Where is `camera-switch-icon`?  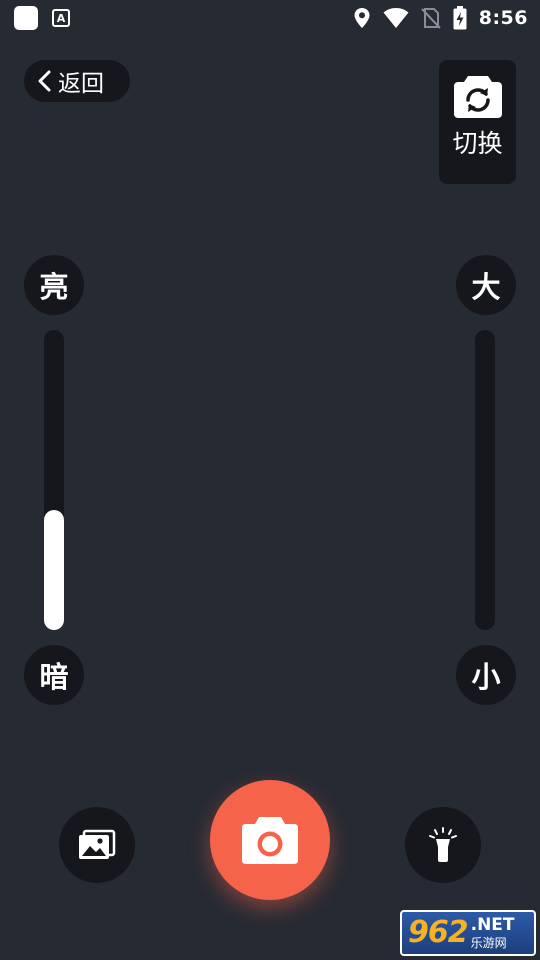 camera-switch-icon is located at coordinates (477, 97).